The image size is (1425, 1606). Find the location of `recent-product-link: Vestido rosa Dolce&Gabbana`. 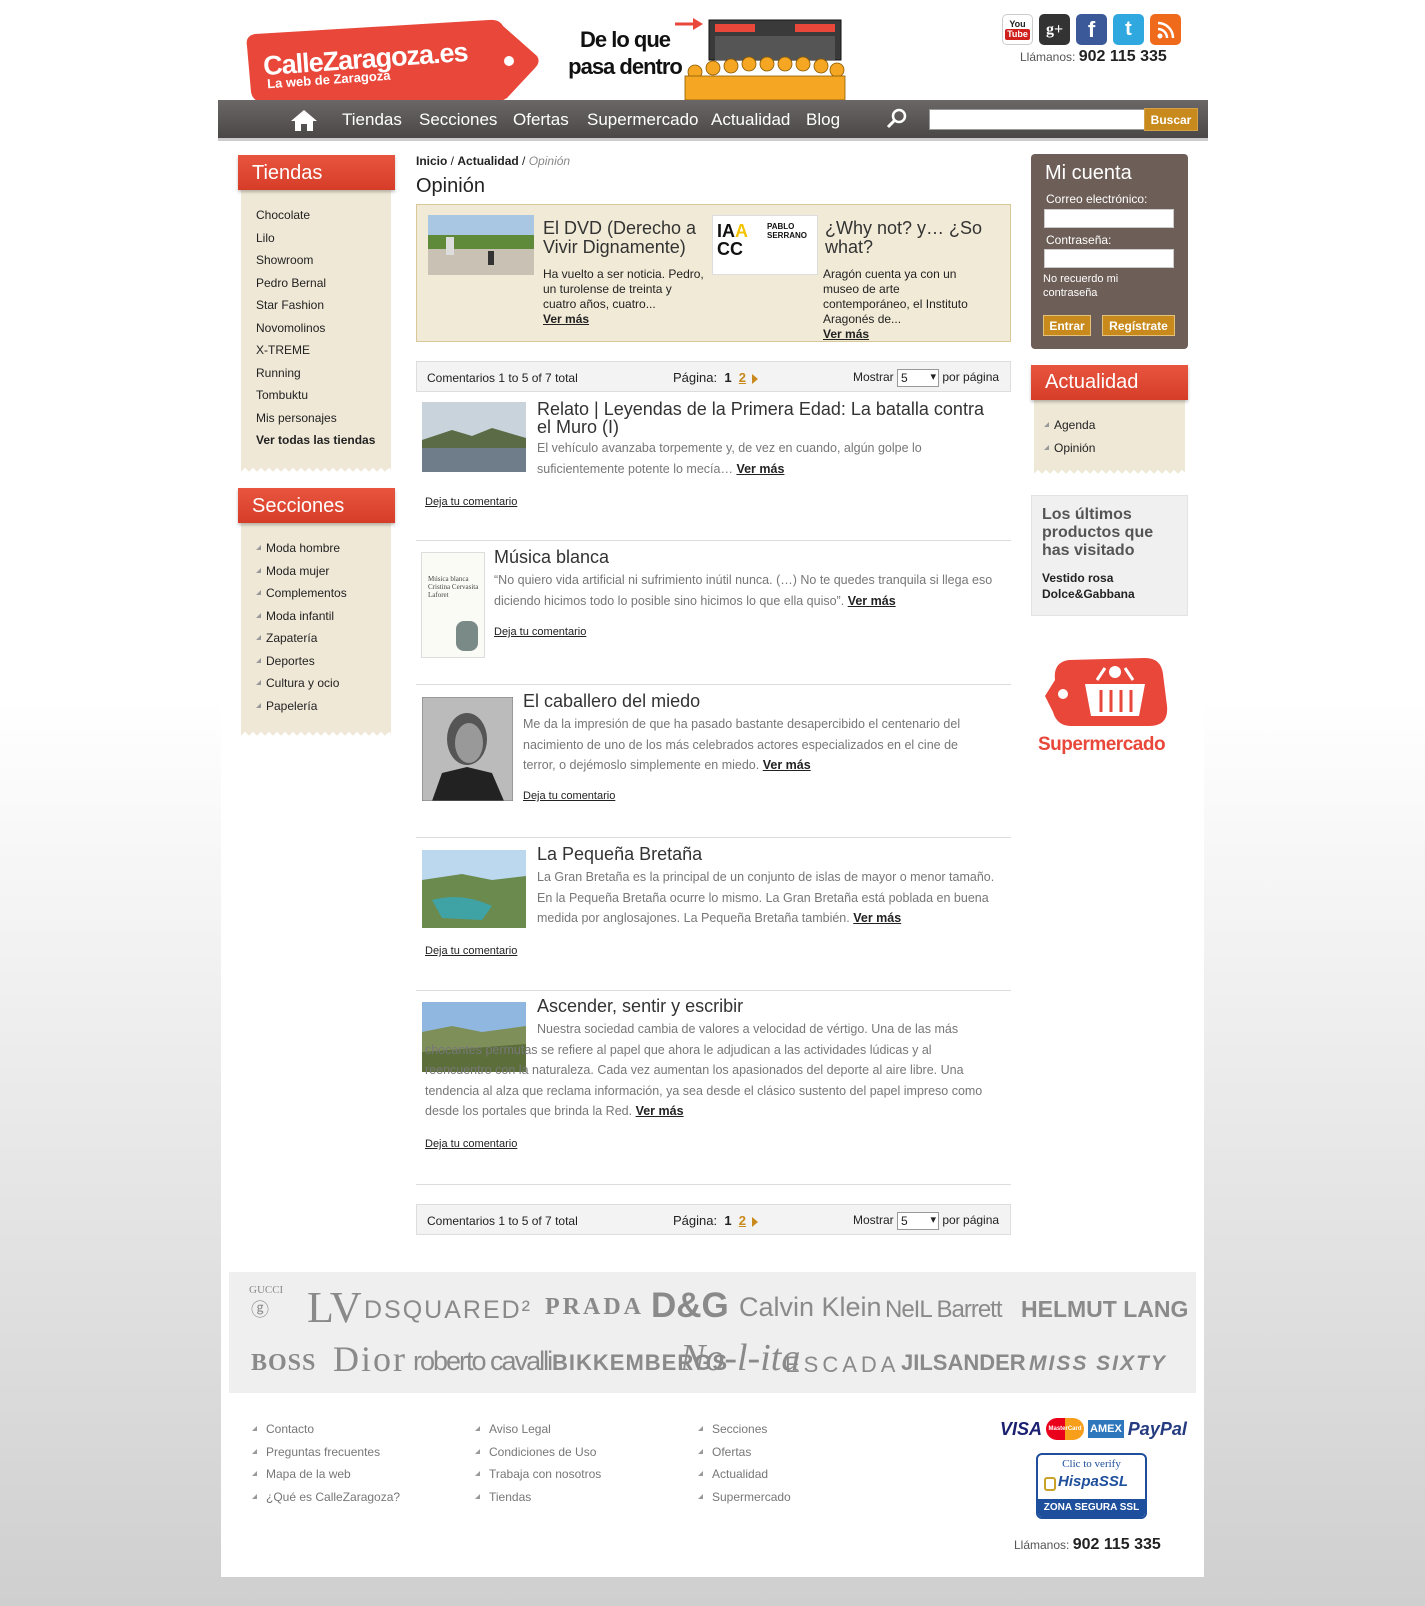

recent-product-link: Vestido rosa Dolce&Gabbana is located at coordinates (1102, 586).